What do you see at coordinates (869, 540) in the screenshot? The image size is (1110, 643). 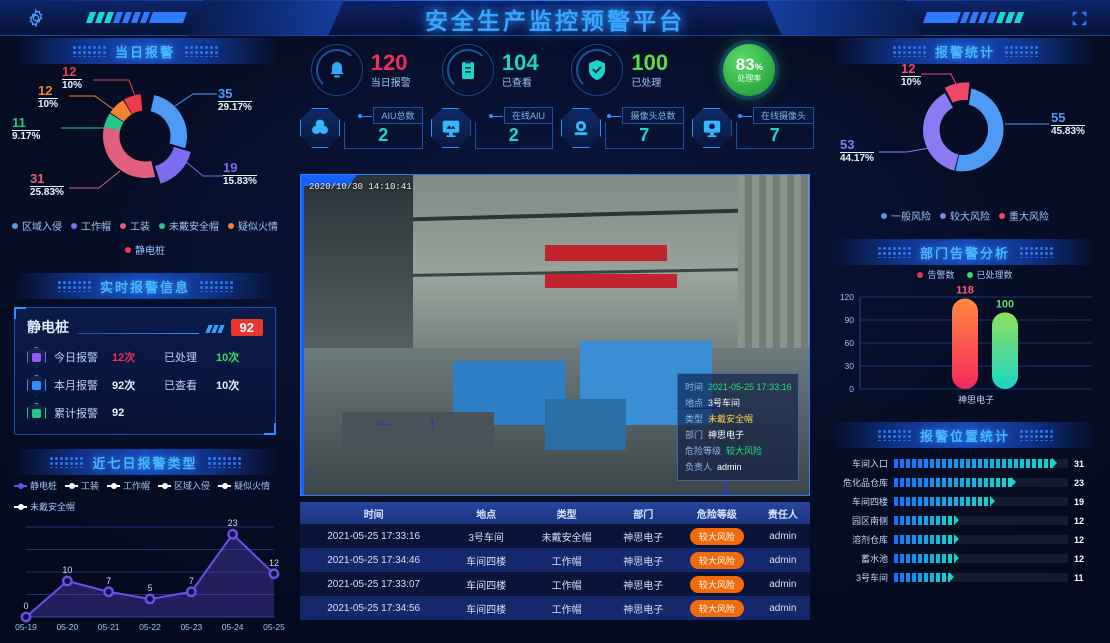 I see `position-label: 溶剂仓库` at bounding box center [869, 540].